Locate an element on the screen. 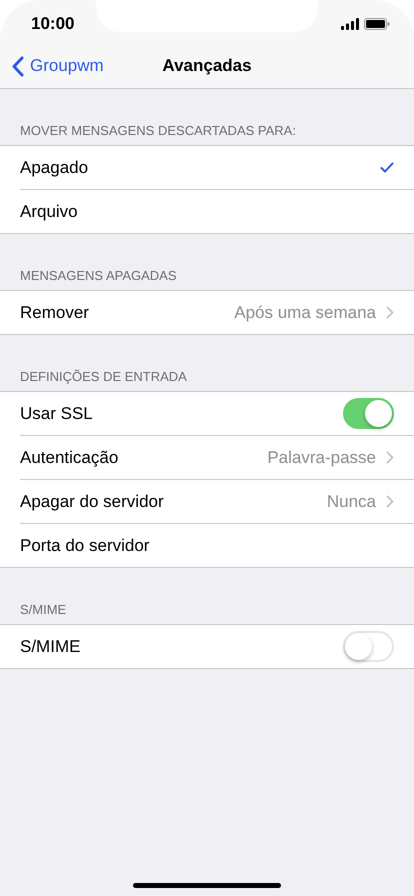 Image resolution: width=414 pixels, height=896 pixels. row-label: Apagado is located at coordinates (200, 168).